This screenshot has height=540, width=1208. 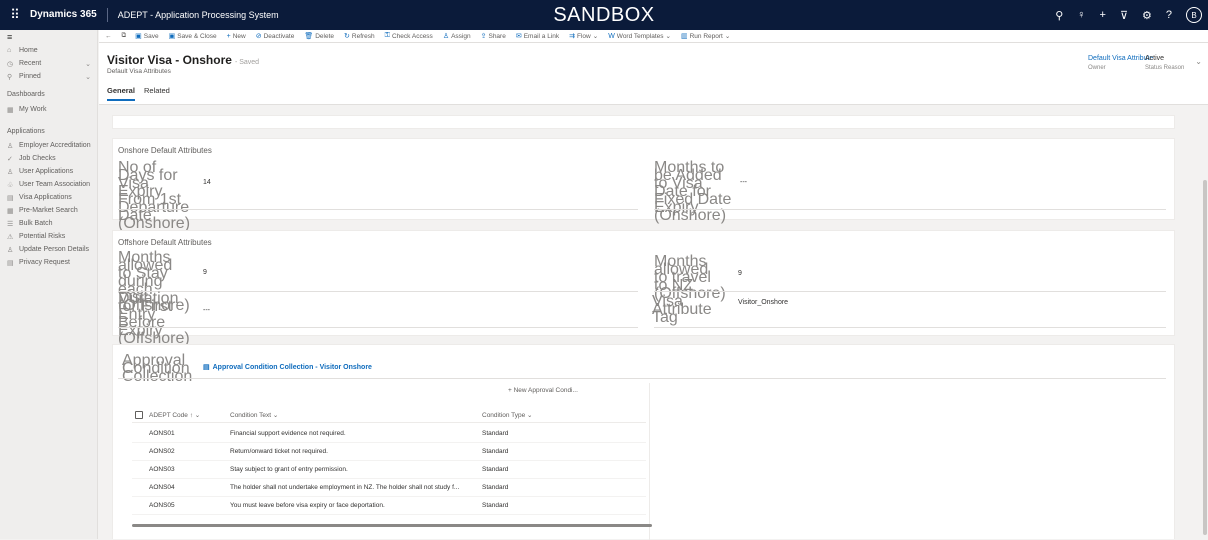 What do you see at coordinates (48, 158) in the screenshot?
I see `sidebar-item-job-checks: ✓ Job Checks` at bounding box center [48, 158].